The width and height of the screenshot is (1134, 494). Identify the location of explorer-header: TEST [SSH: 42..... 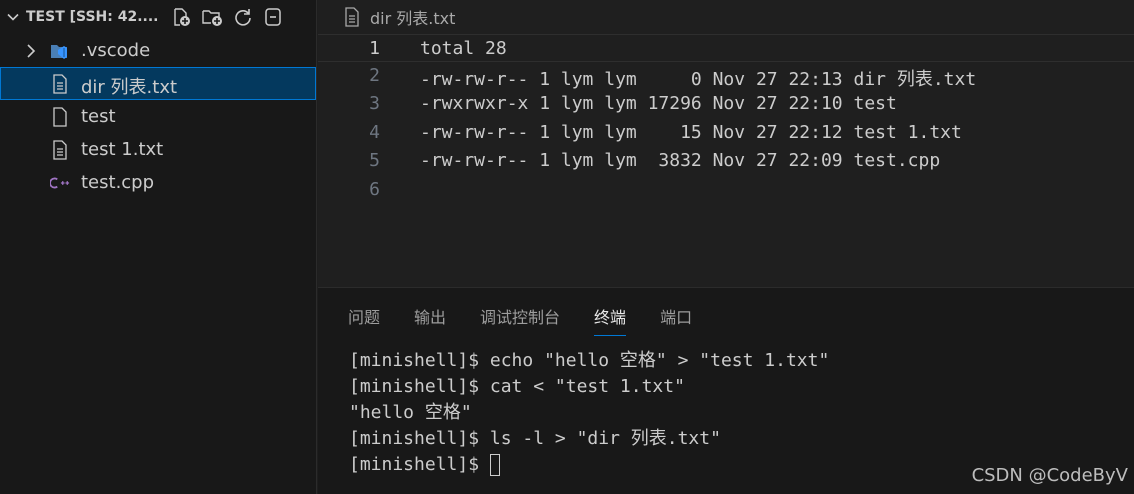
(158, 17).